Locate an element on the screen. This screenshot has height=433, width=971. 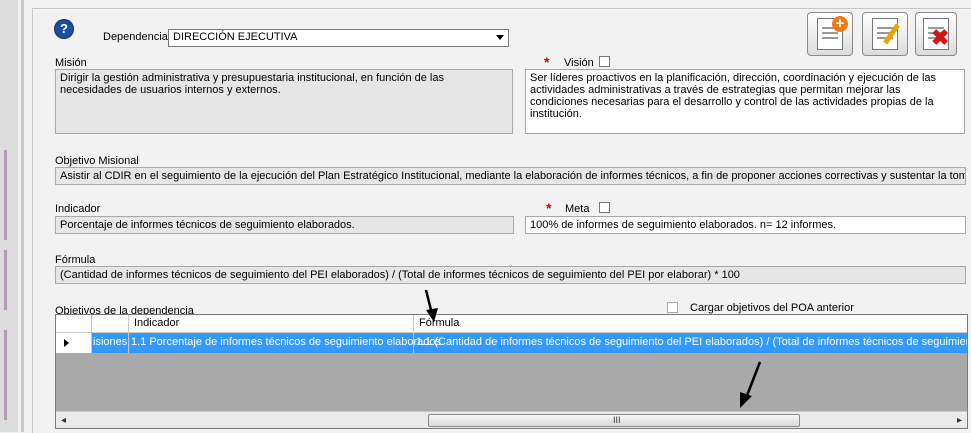
edit-button is located at coordinates (885, 34).